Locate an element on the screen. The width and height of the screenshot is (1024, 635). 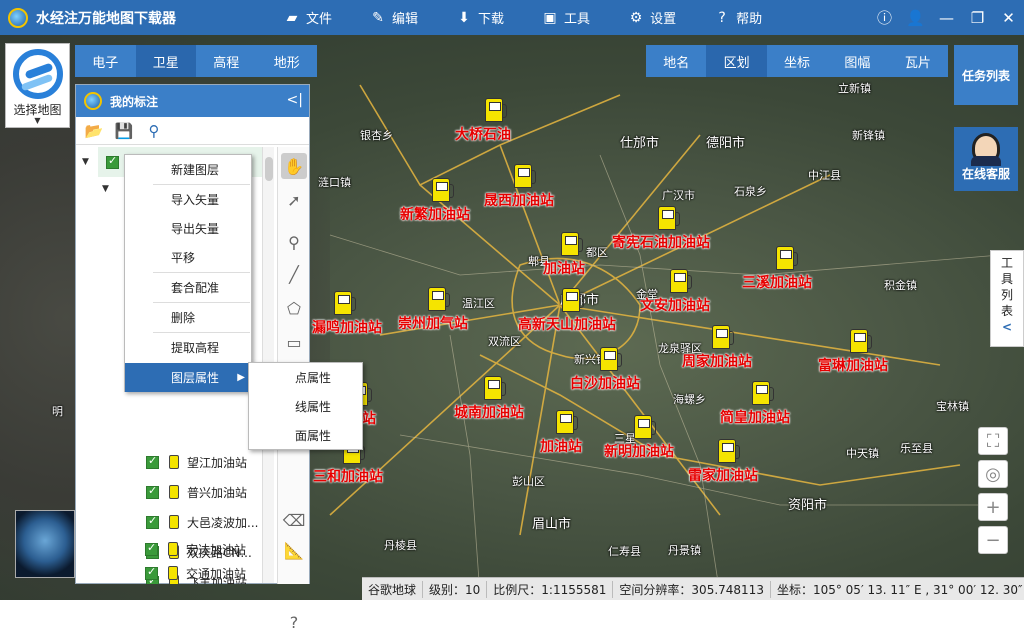
gas-station-marker: 雷家加油站 is located at coordinates (723, 462).